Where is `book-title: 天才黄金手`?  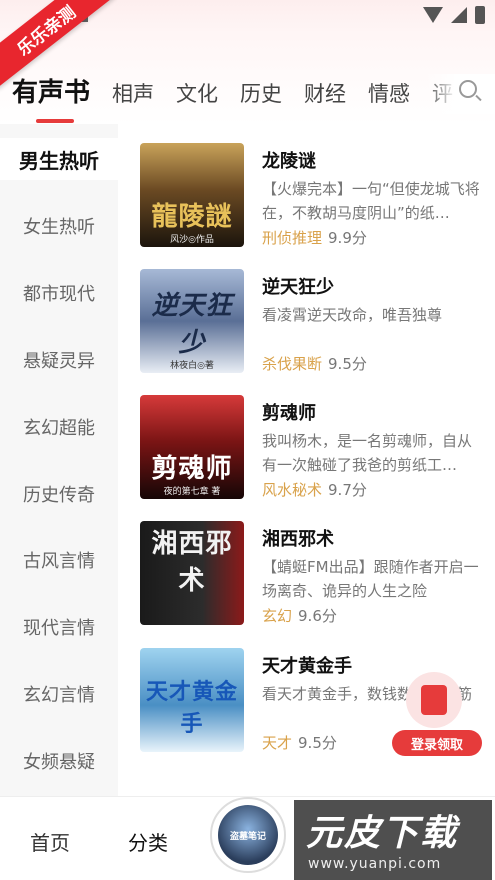
book-title: 天才黄金手 is located at coordinates (307, 666).